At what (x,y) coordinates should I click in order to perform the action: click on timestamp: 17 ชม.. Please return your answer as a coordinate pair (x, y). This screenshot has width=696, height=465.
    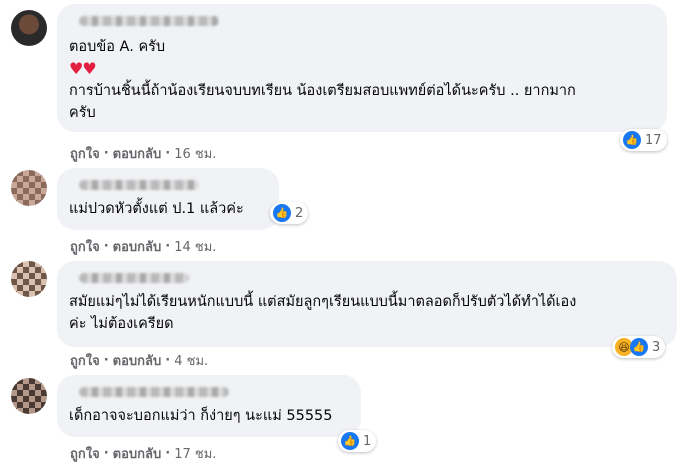
    Looking at the image, I should click on (195, 453).